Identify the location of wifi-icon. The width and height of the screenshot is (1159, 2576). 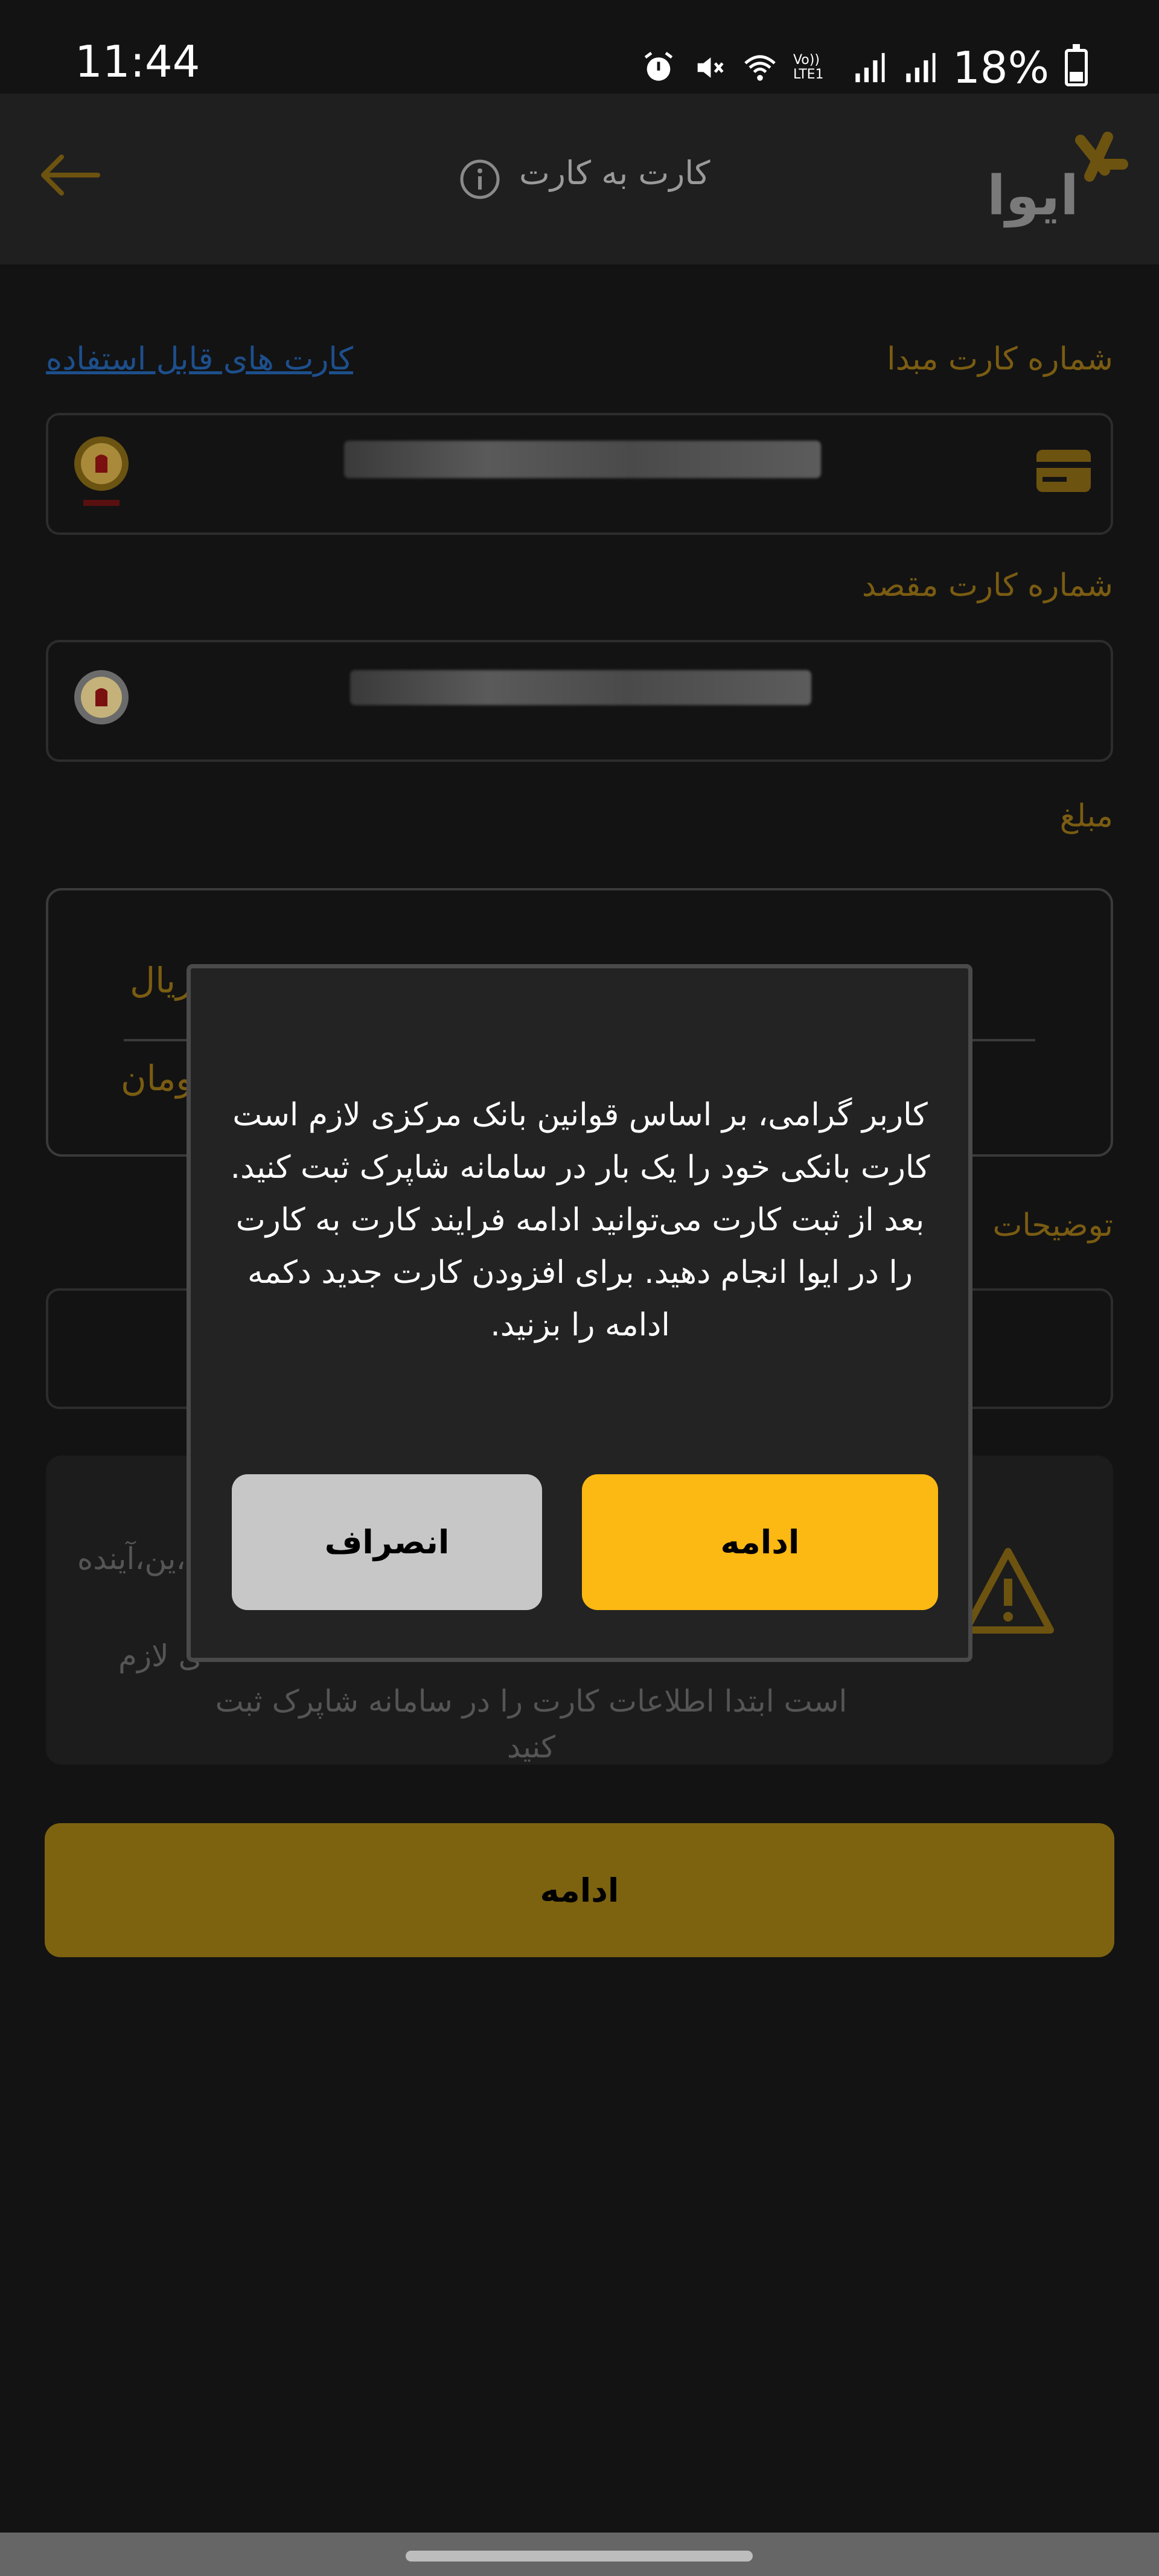
(760, 68).